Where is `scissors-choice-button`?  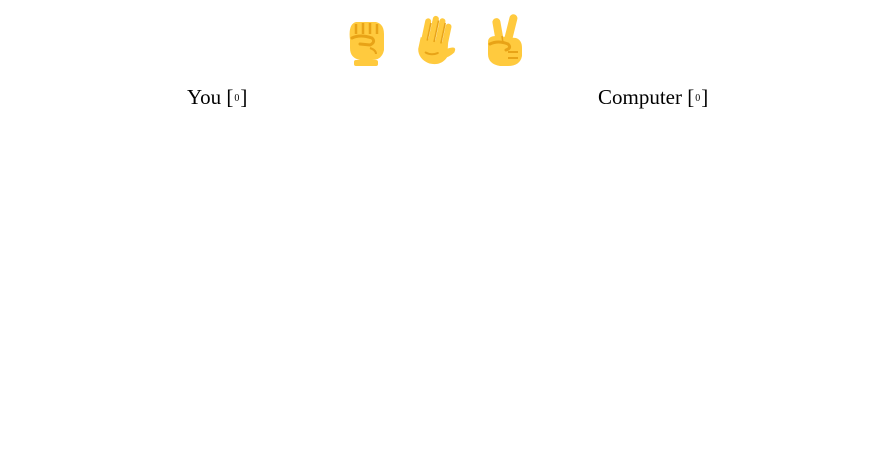 scissors-choice-button is located at coordinates (504, 40).